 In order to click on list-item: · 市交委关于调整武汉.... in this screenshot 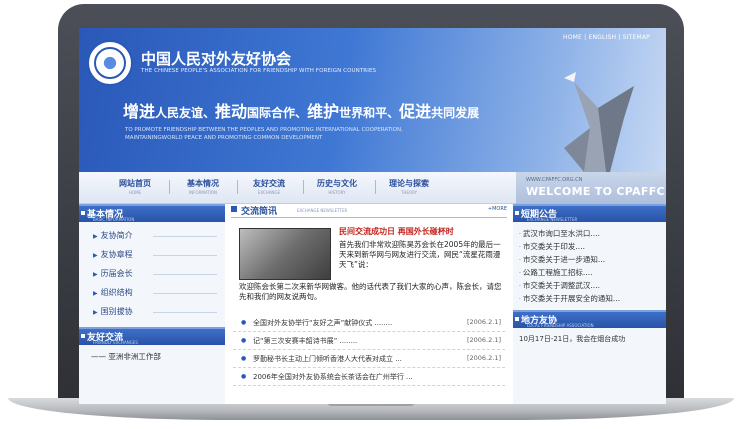, I will do `click(592, 286)`.